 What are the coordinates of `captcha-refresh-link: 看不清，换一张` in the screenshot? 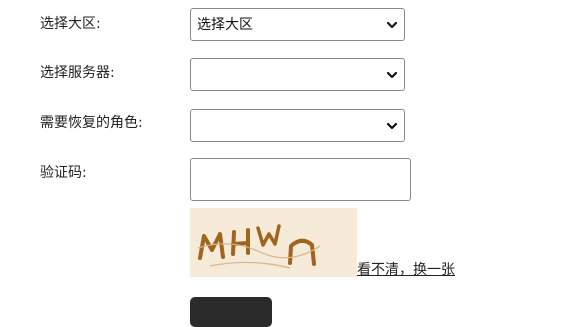 It's located at (406, 270).